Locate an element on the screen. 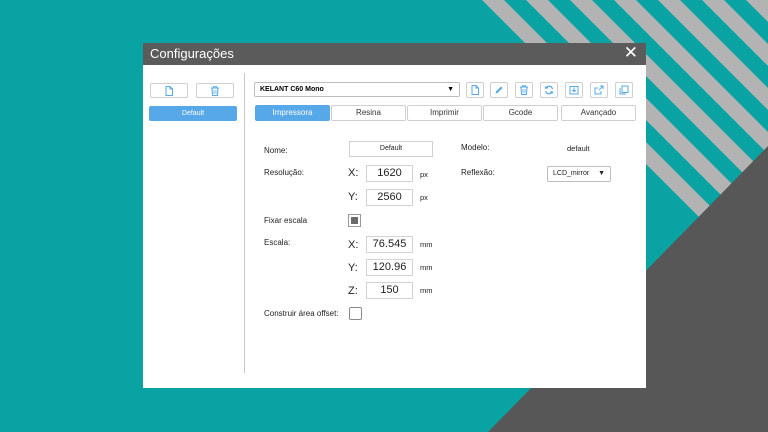  panel-divider is located at coordinates (244, 223).